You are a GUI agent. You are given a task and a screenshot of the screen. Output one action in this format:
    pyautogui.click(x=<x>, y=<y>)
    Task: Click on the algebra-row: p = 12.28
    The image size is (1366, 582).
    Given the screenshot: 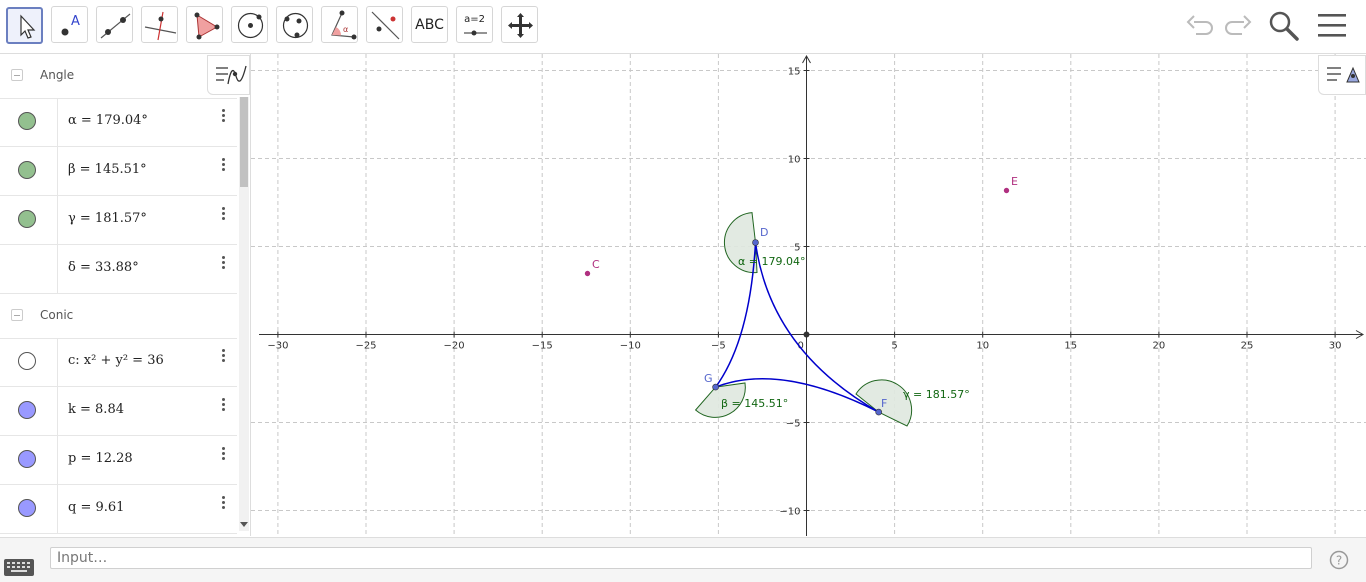 What is the action you would take?
    pyautogui.click(x=118, y=460)
    